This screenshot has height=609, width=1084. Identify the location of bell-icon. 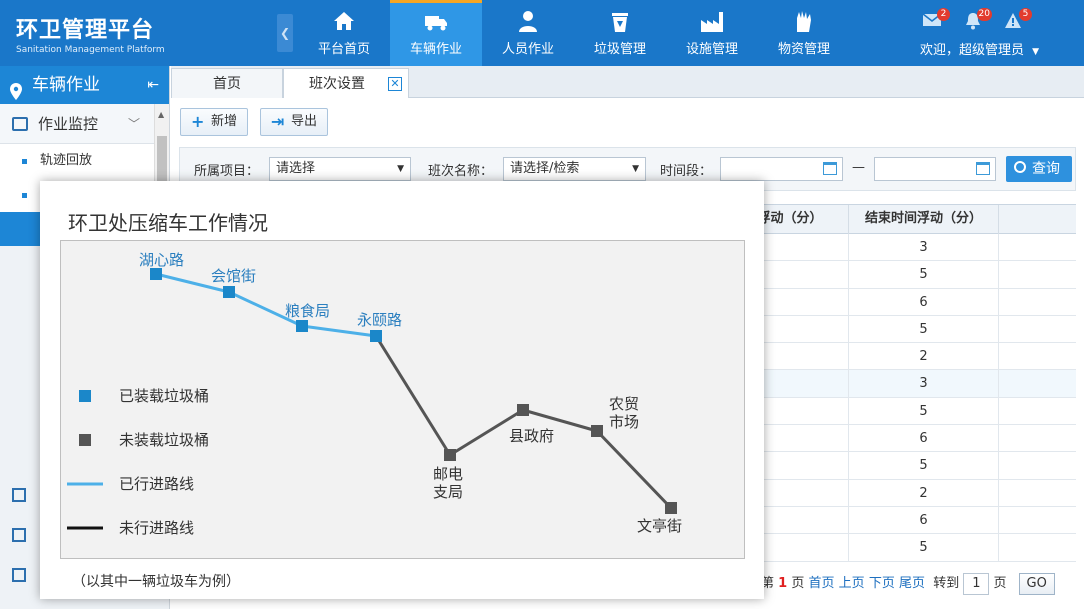
(973, 23).